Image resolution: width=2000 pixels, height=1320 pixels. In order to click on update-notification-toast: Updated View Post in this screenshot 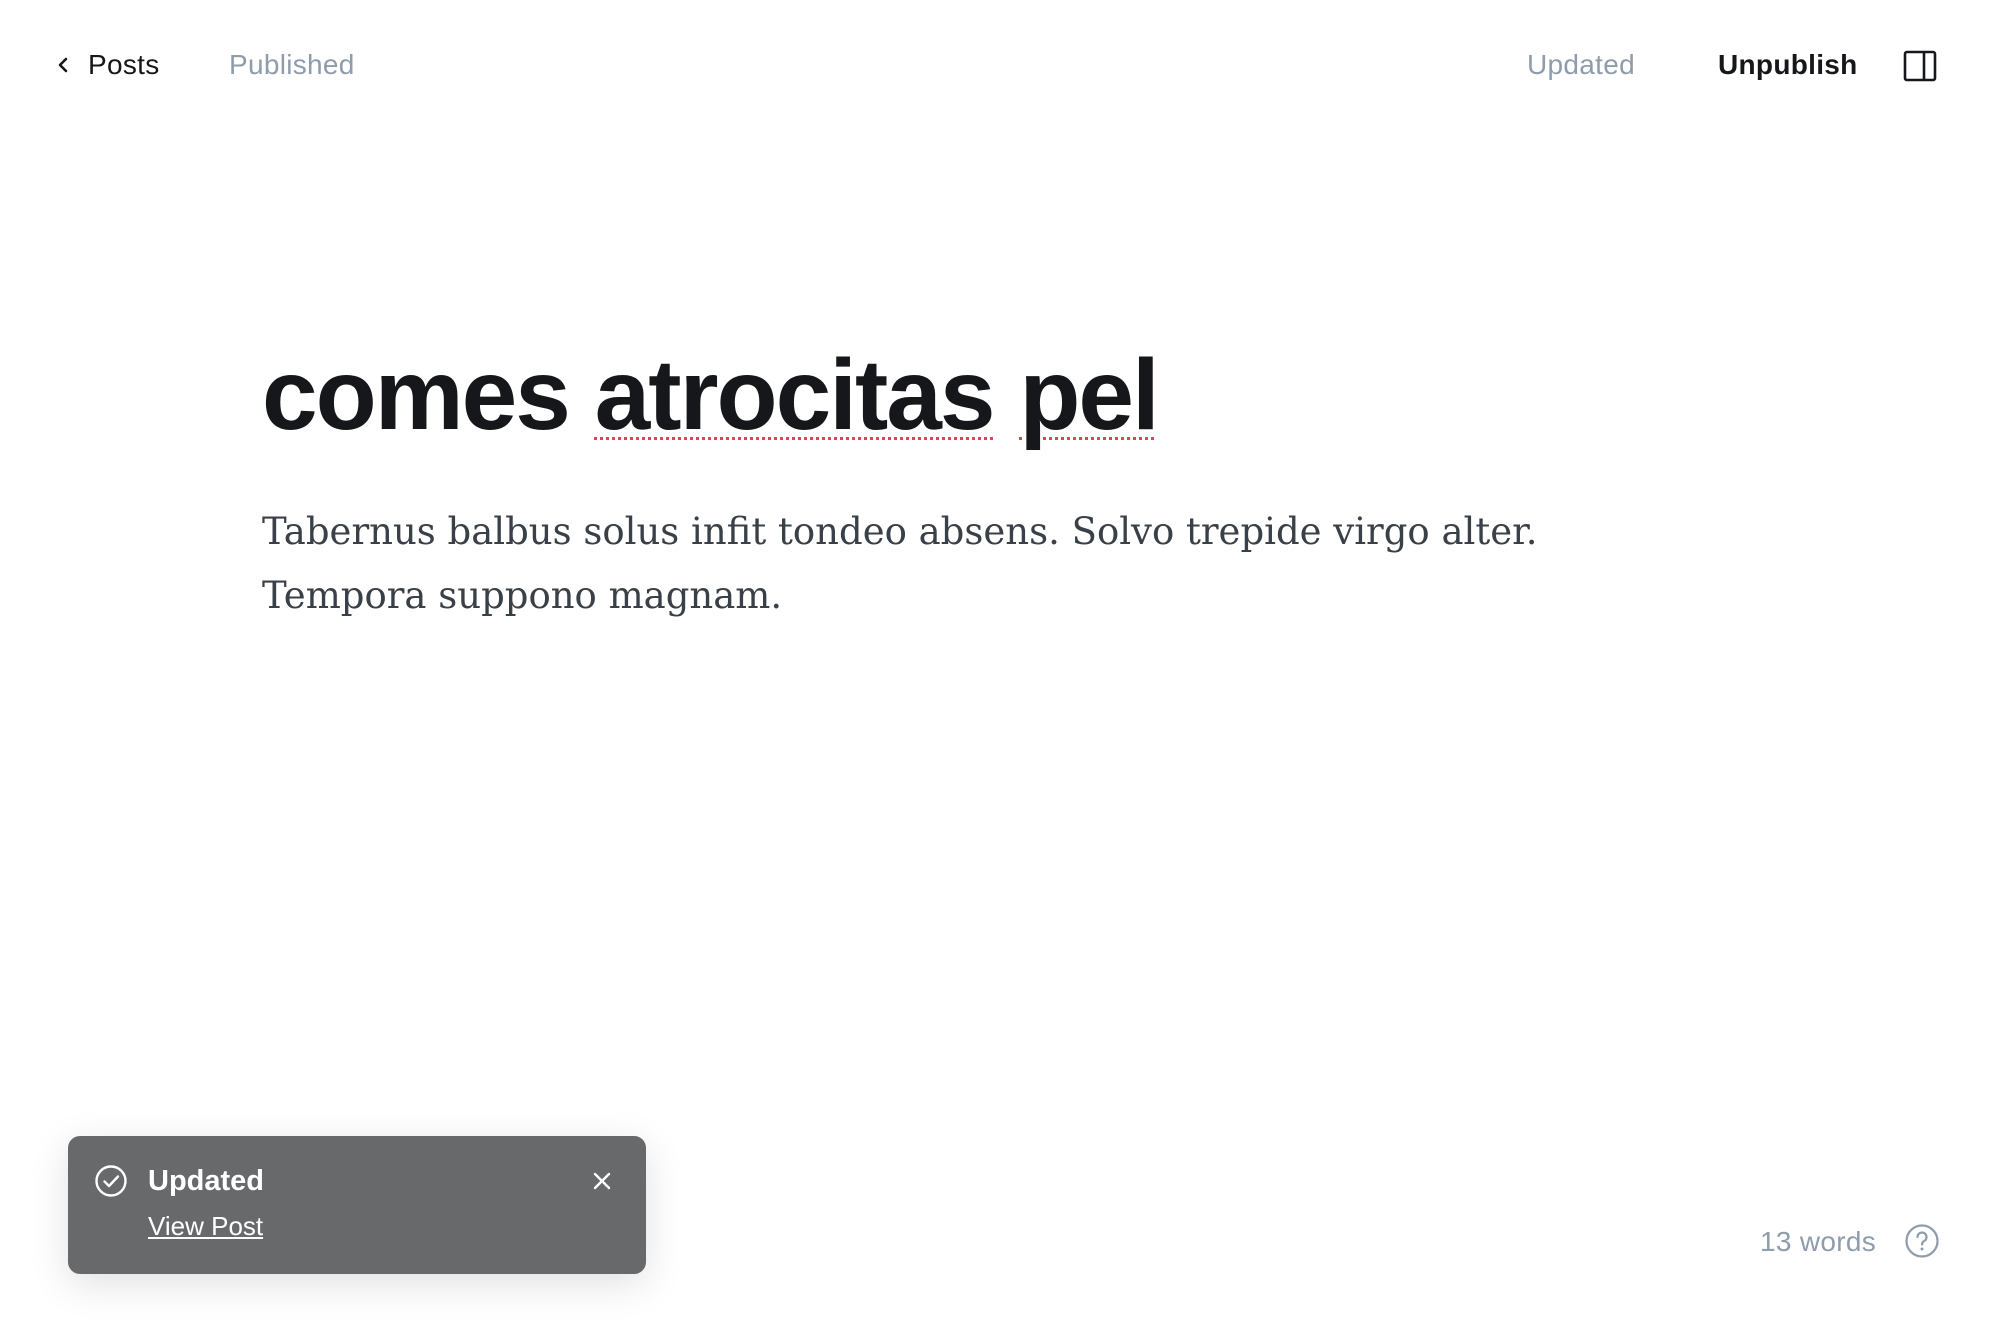, I will do `click(357, 1205)`.